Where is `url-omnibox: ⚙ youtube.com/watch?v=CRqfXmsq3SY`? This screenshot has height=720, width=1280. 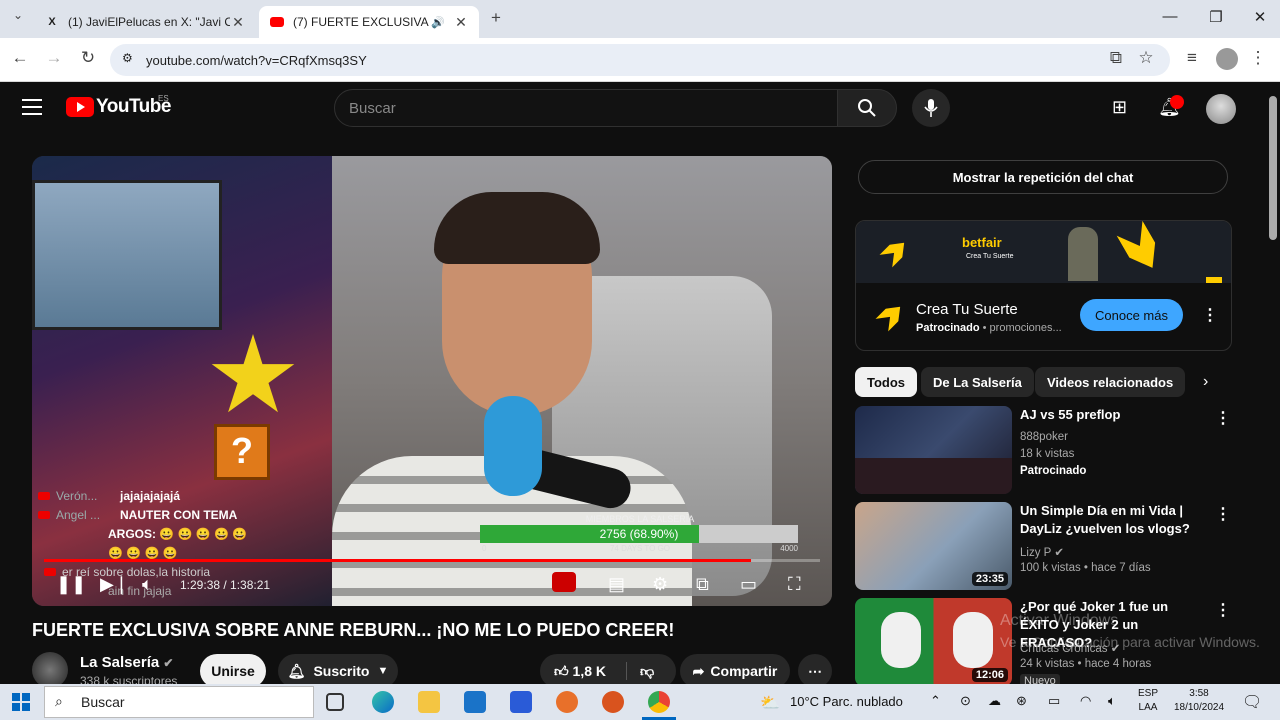
url-omnibox: ⚙ youtube.com/watch?v=CRqfXmsq3SY is located at coordinates (640, 60).